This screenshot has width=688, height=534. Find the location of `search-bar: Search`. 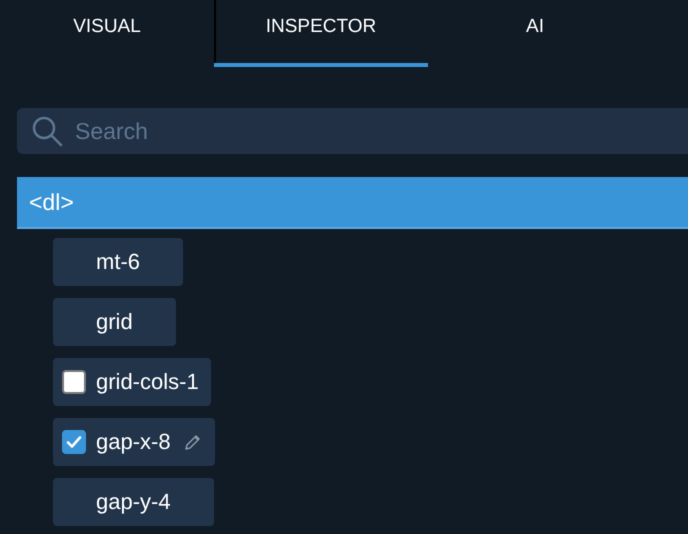

search-bar: Search is located at coordinates (352, 131).